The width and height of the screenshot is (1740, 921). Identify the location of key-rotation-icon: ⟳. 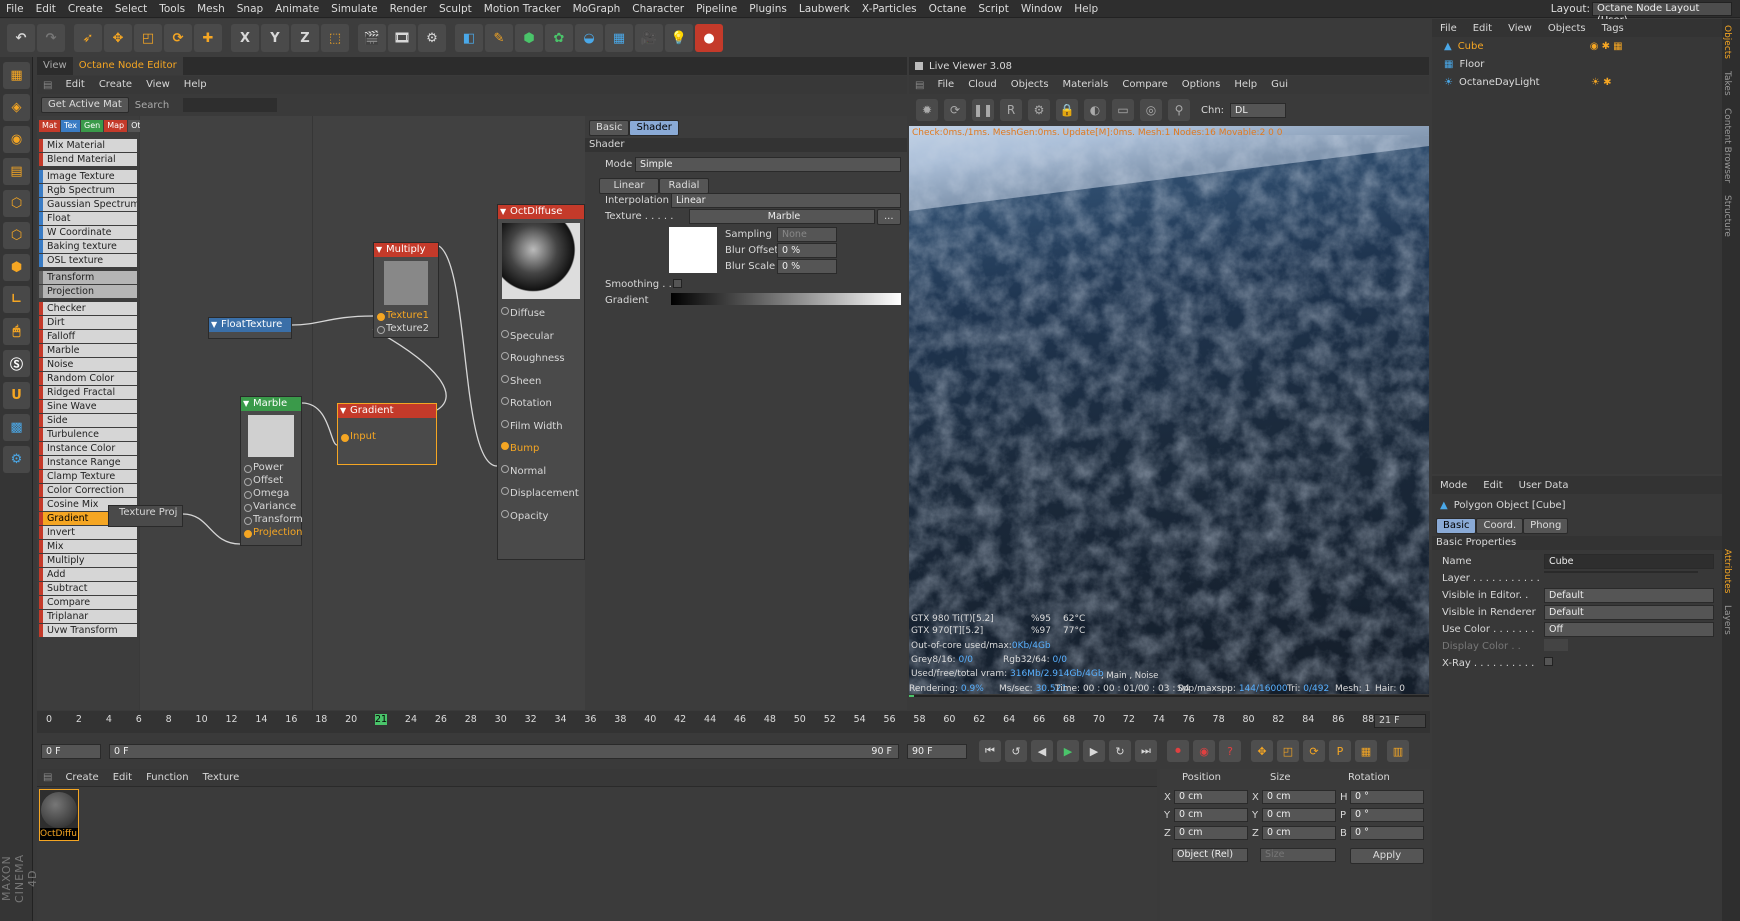
(1314, 751).